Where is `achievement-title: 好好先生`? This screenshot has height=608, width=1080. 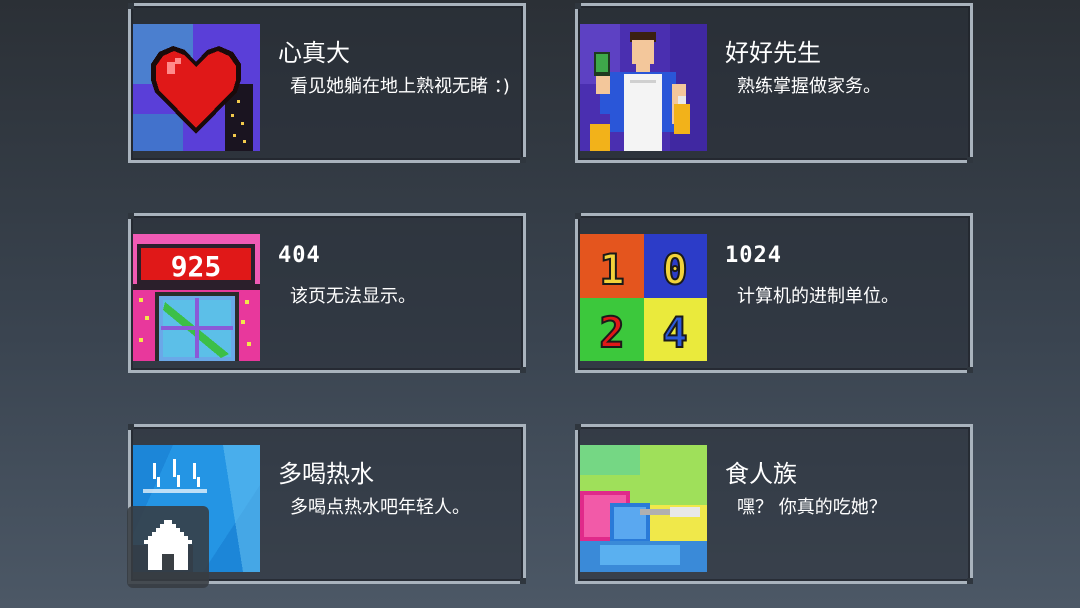 achievement-title: 好好先生 is located at coordinates (773, 53).